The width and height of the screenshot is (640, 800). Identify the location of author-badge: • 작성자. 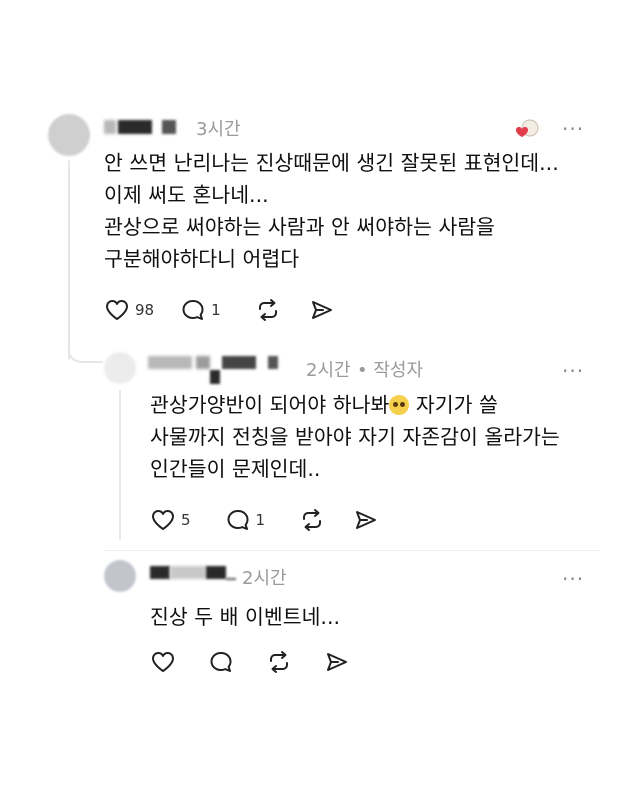
(390, 370).